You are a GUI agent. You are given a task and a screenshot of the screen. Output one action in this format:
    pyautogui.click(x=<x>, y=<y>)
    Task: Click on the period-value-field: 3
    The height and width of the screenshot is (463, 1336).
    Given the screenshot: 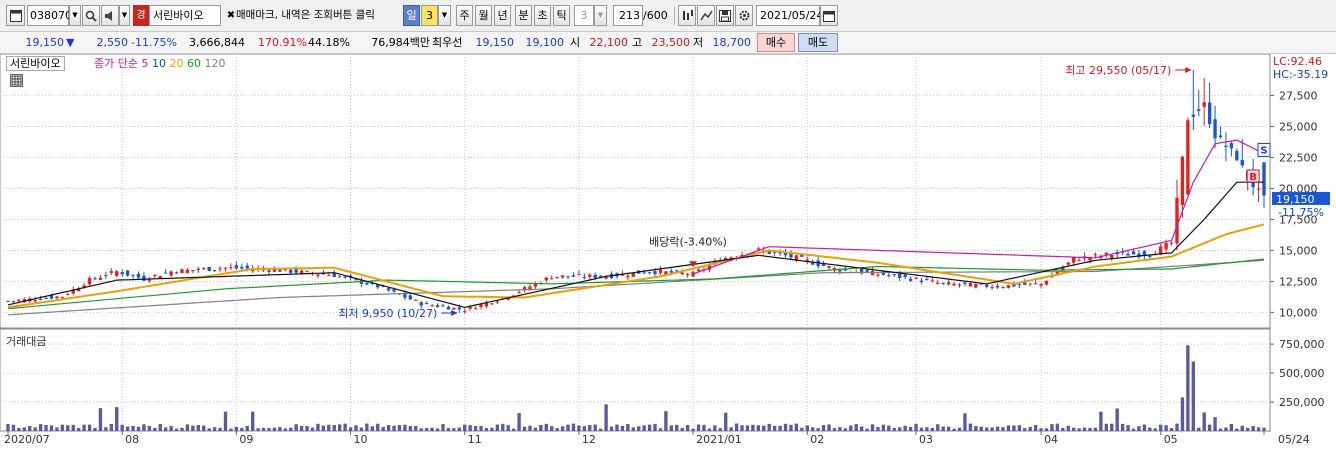 What is the action you would take?
    pyautogui.click(x=429, y=15)
    